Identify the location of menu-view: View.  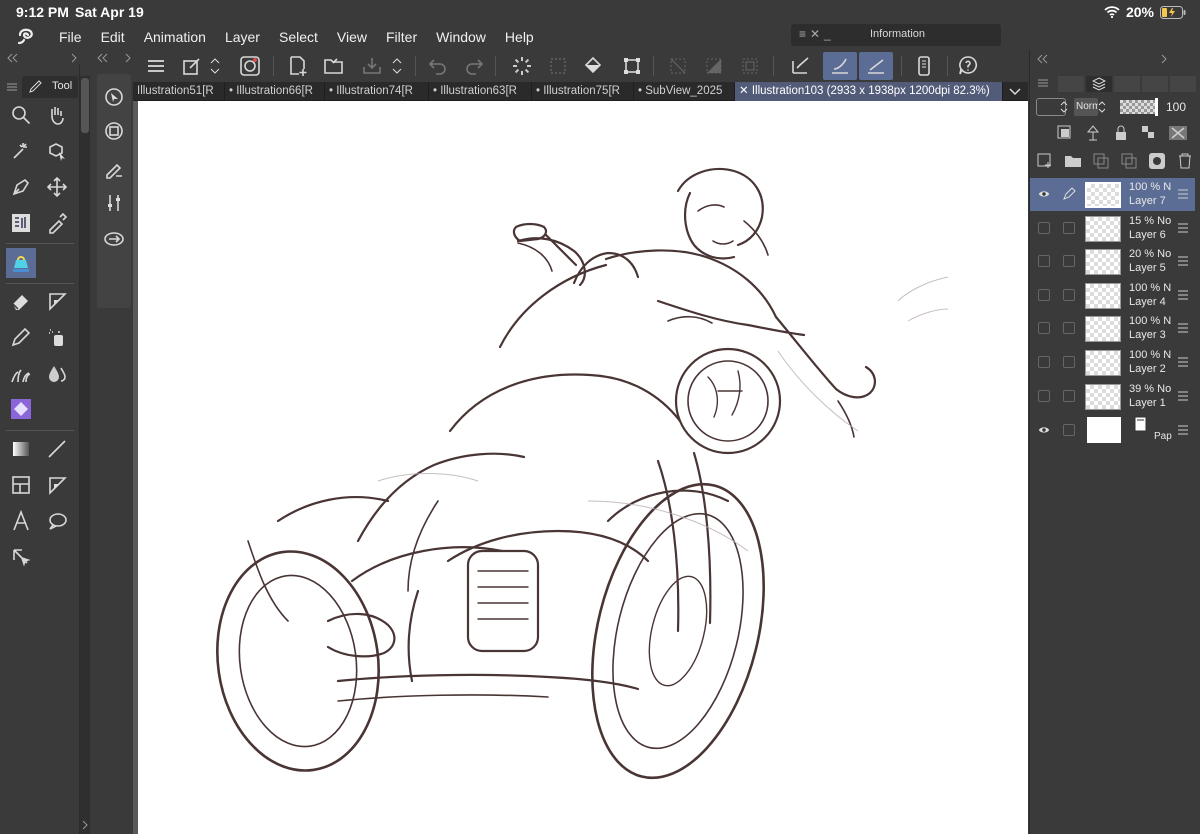
(356, 37).